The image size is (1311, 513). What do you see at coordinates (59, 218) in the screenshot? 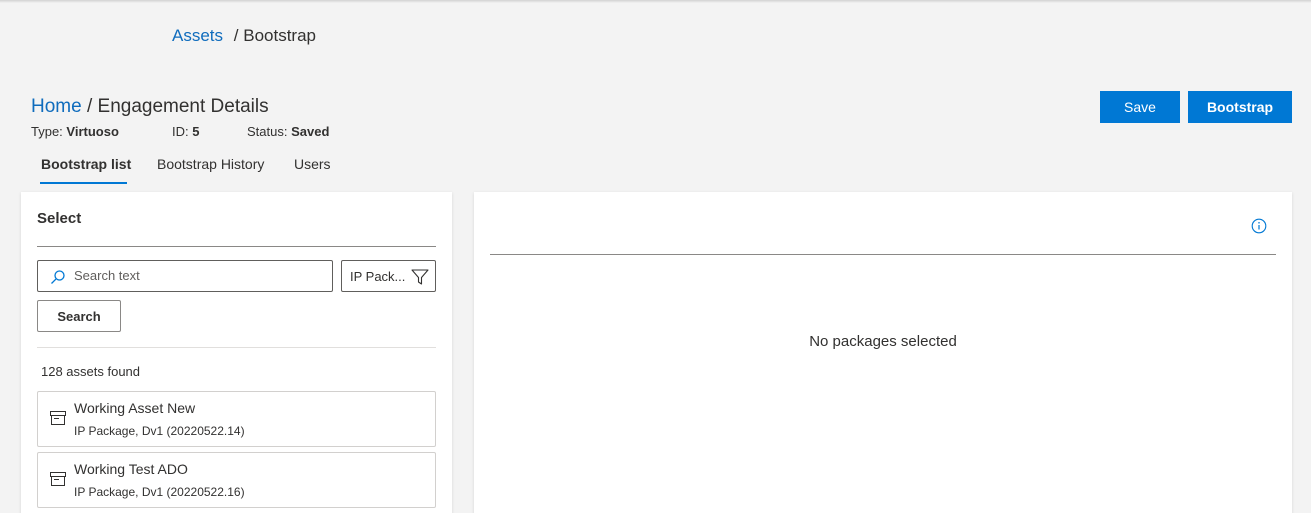
I see `select-panel-title: Select` at bounding box center [59, 218].